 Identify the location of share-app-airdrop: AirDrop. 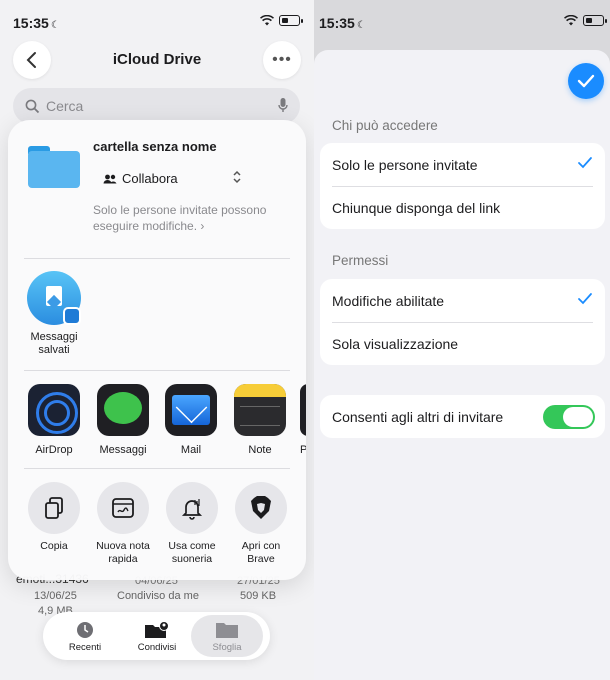
(54, 420).